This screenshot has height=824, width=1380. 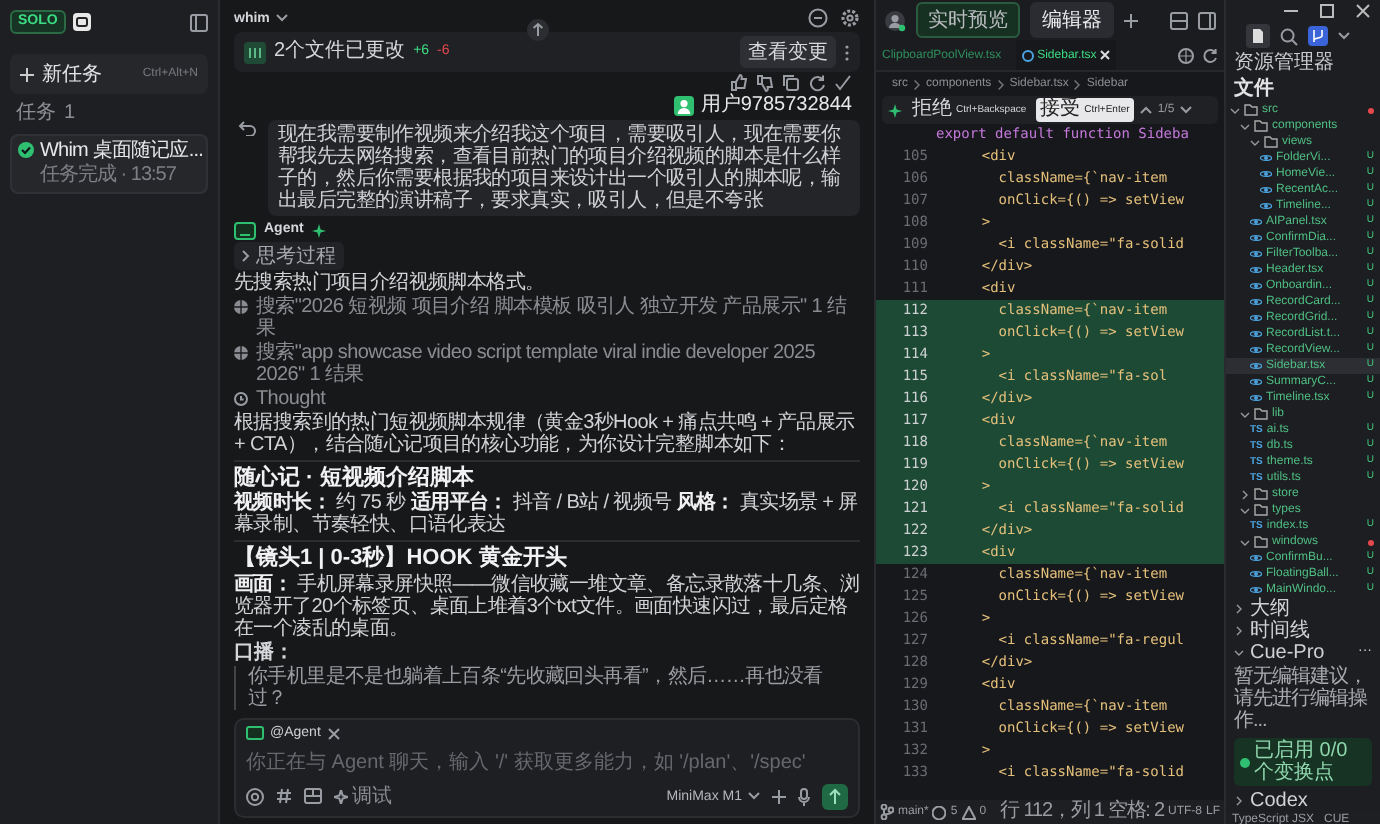 What do you see at coordinates (1303, 762) in the screenshot?
I see `status-button: 已启用 0/0 个变换点` at bounding box center [1303, 762].